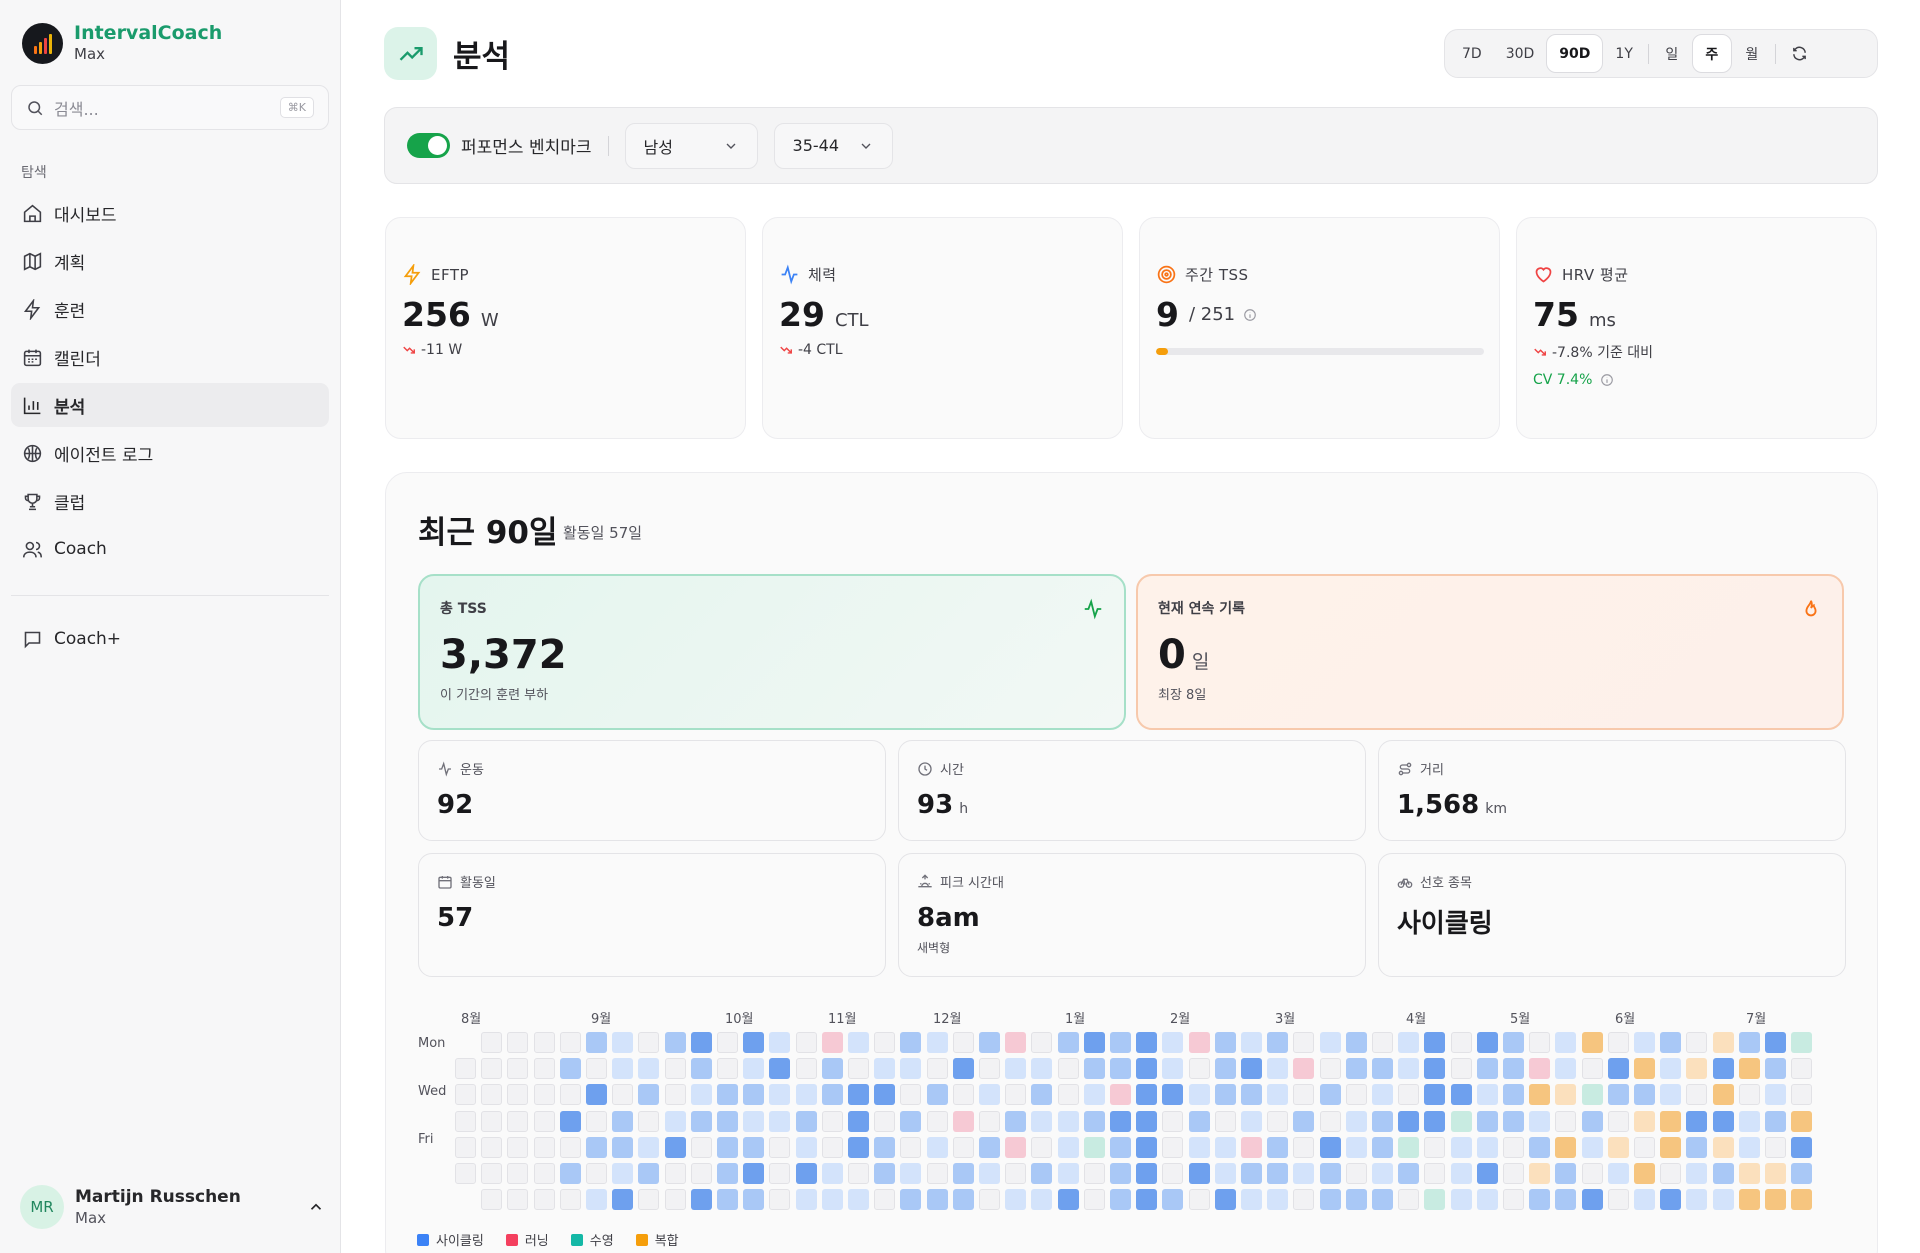 This screenshot has width=1920, height=1253. What do you see at coordinates (1696, 328) in the screenshot?
I see `hrv-card: HRV 평균 75 ms -7.8% 기준 대비 CV 7.4%` at bounding box center [1696, 328].